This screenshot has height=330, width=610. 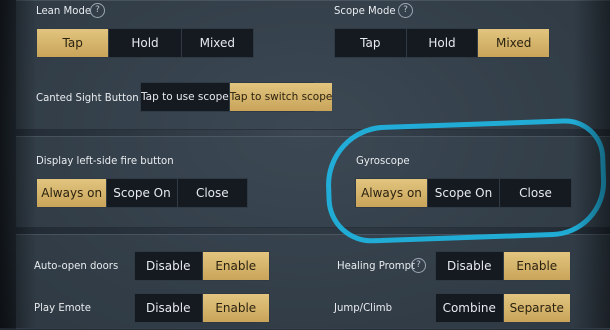 What do you see at coordinates (87, 97) in the screenshot?
I see `canted-sight-label: Canted Sight Button` at bounding box center [87, 97].